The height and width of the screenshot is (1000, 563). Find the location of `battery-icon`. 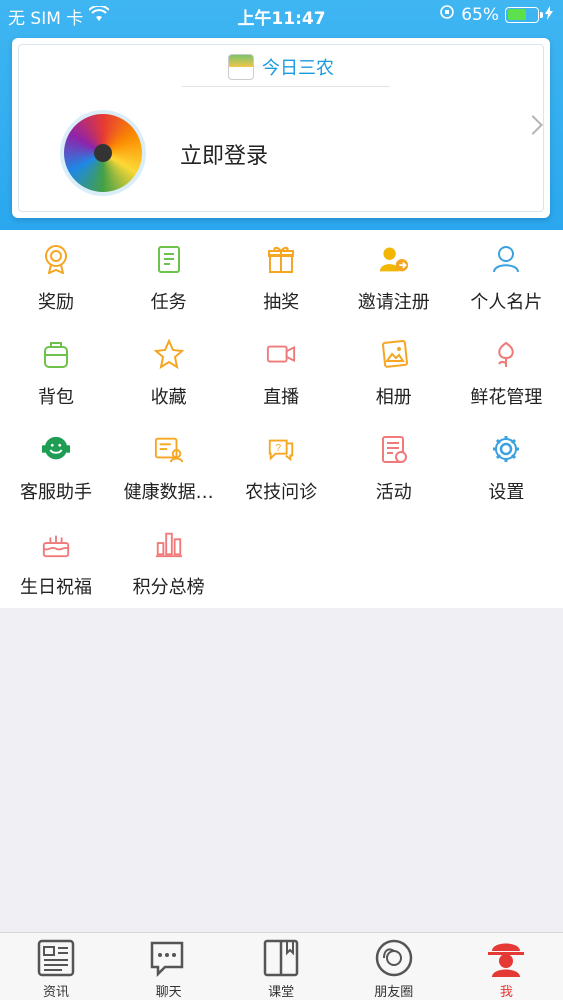

battery-icon is located at coordinates (524, 14).